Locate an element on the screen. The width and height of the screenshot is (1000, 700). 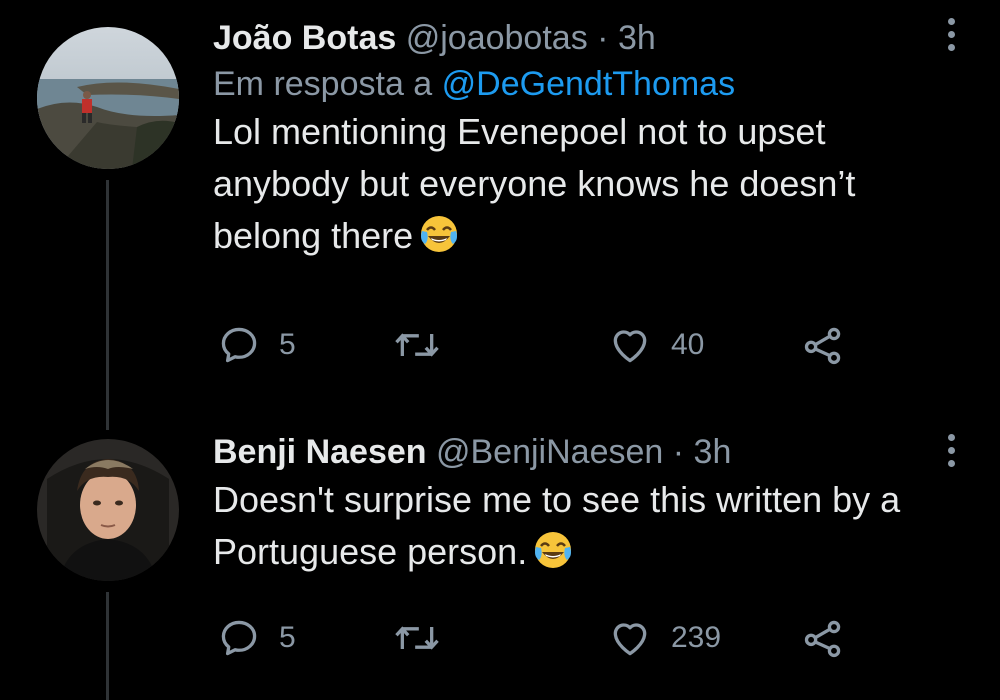
reply-mention-link: @DeGendtThomas is located at coordinates (588, 84).